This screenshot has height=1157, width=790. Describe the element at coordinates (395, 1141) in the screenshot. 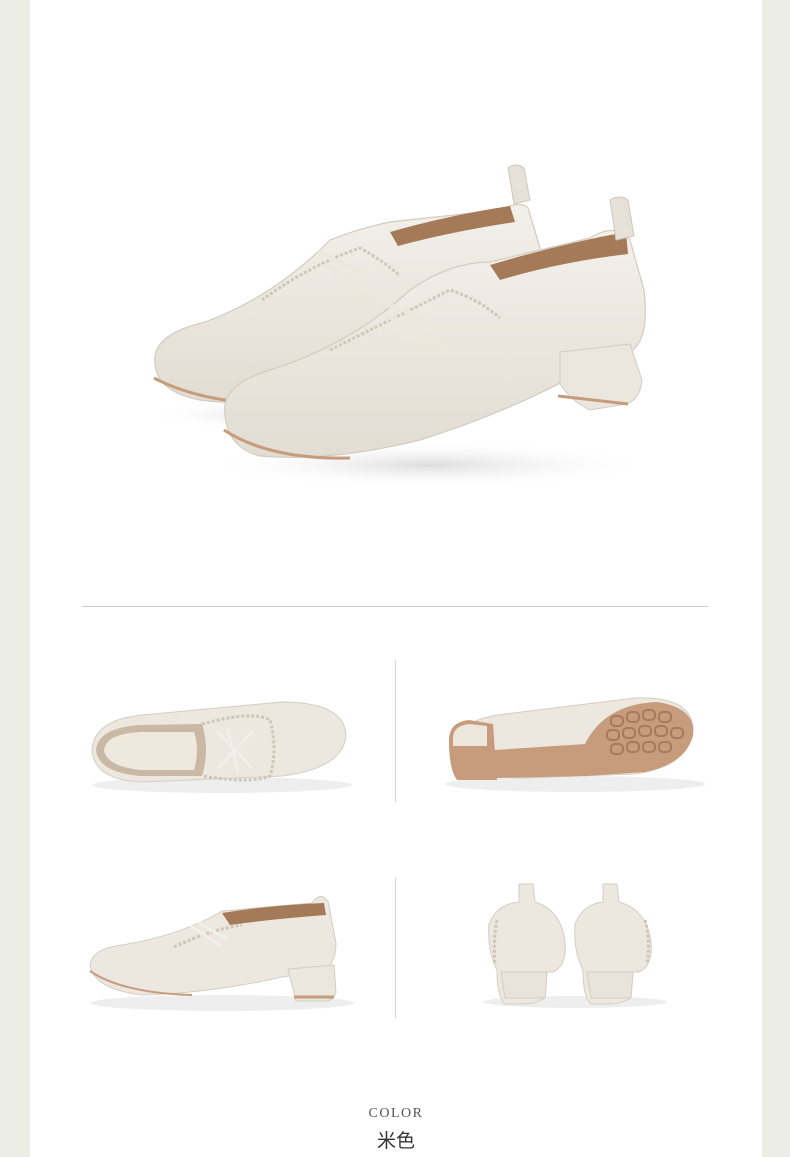

I see `color-name: 米色` at that location.